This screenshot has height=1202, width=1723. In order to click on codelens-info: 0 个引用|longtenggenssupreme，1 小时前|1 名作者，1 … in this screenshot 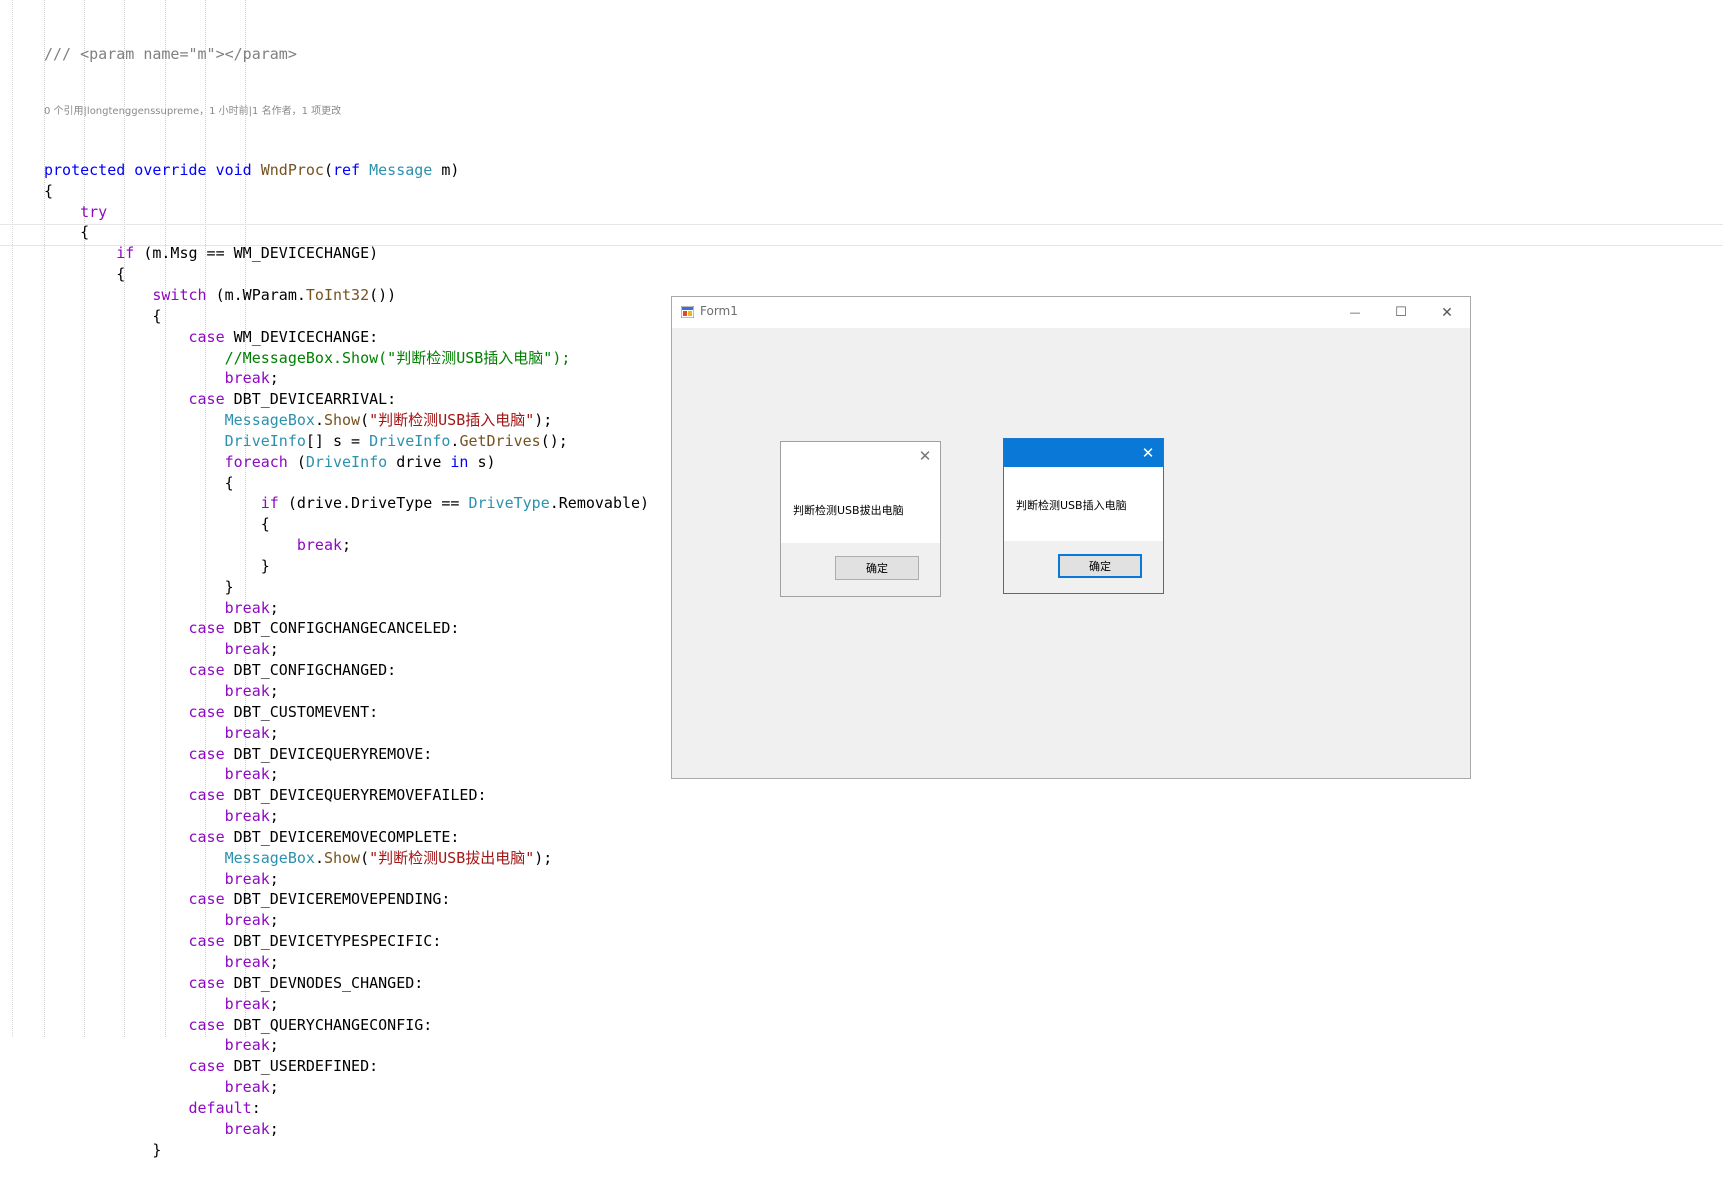, I will do `click(346, 112)`.